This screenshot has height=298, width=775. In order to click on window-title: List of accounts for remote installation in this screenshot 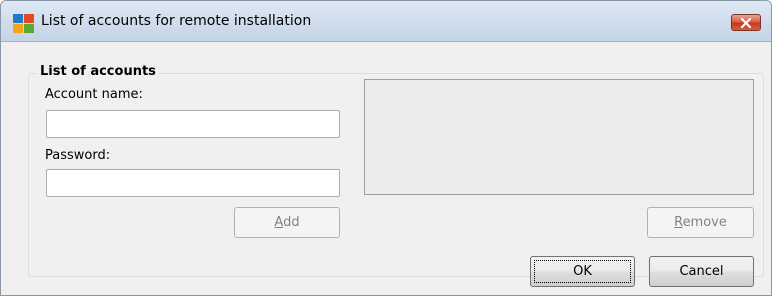, I will do `click(176, 21)`.